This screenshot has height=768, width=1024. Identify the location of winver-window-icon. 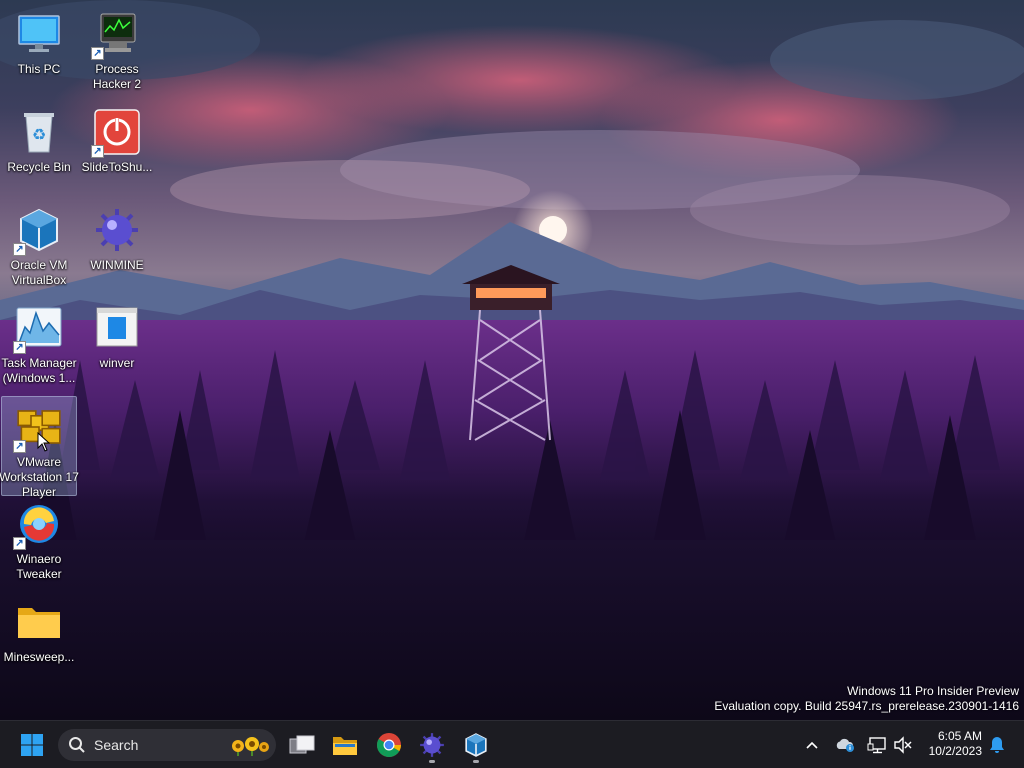
(117, 328).